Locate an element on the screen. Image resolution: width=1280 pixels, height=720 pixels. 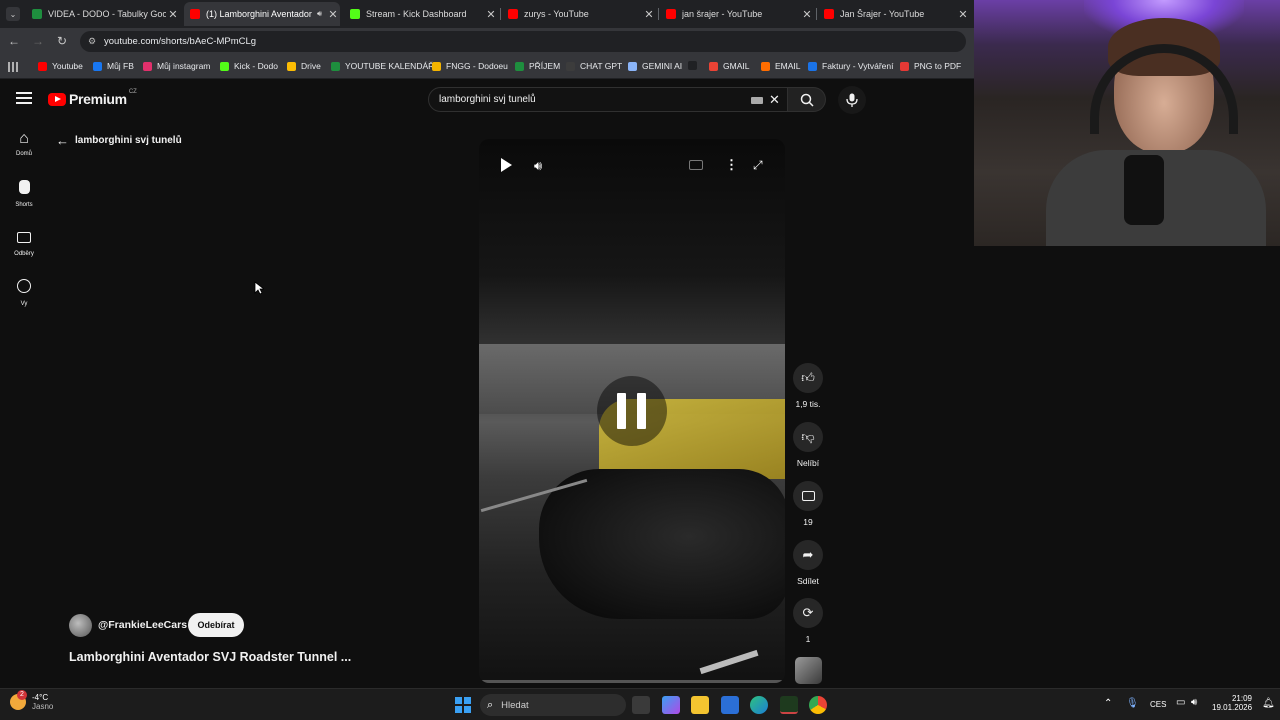
store-icon is located at coordinates (730, 705).